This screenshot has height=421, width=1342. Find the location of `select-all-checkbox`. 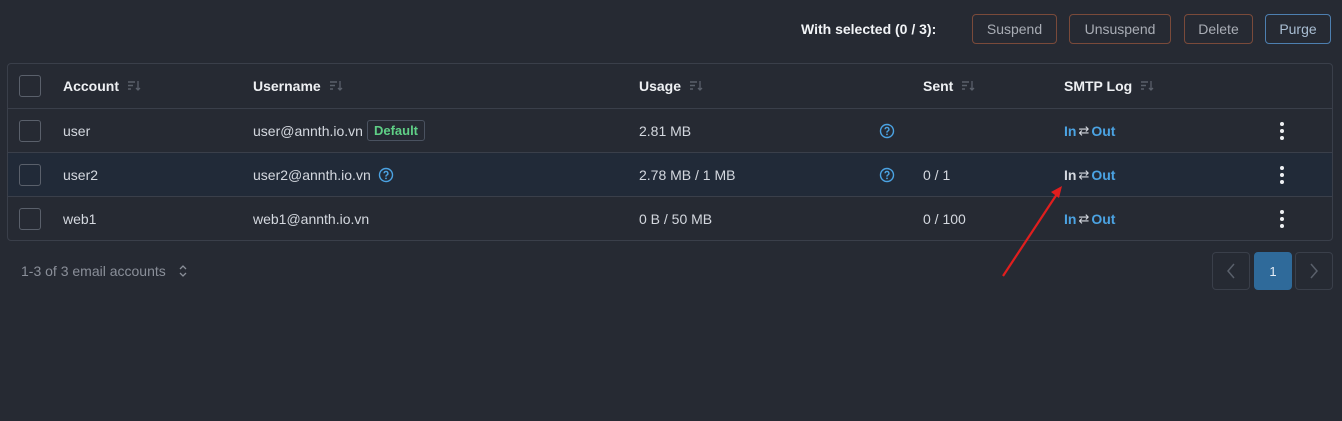

select-all-checkbox is located at coordinates (30, 86).